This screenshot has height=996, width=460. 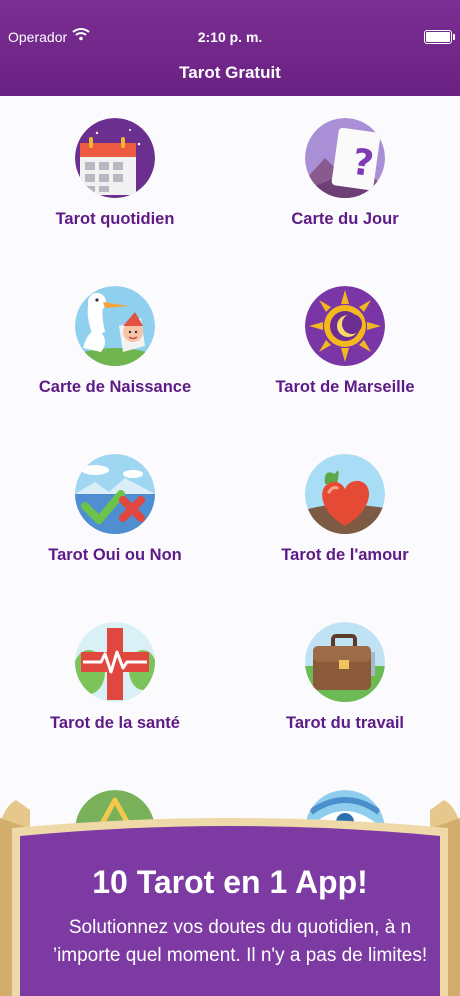 I want to click on tile-carte-de-naissance: Carte de Naissance, so click(x=115, y=348).